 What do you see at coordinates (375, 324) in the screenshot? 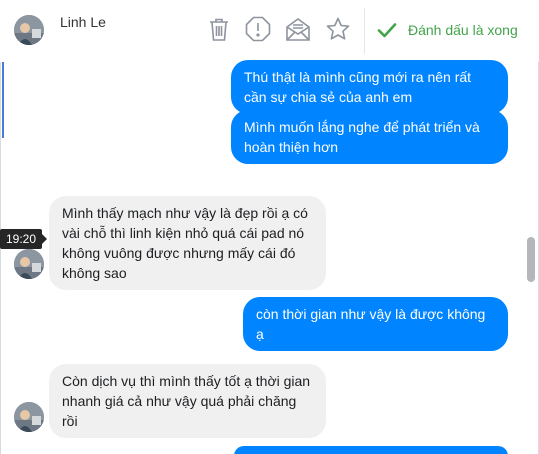
I see `outgoing-message: còn thời gian như vậy là được không ạ` at bounding box center [375, 324].